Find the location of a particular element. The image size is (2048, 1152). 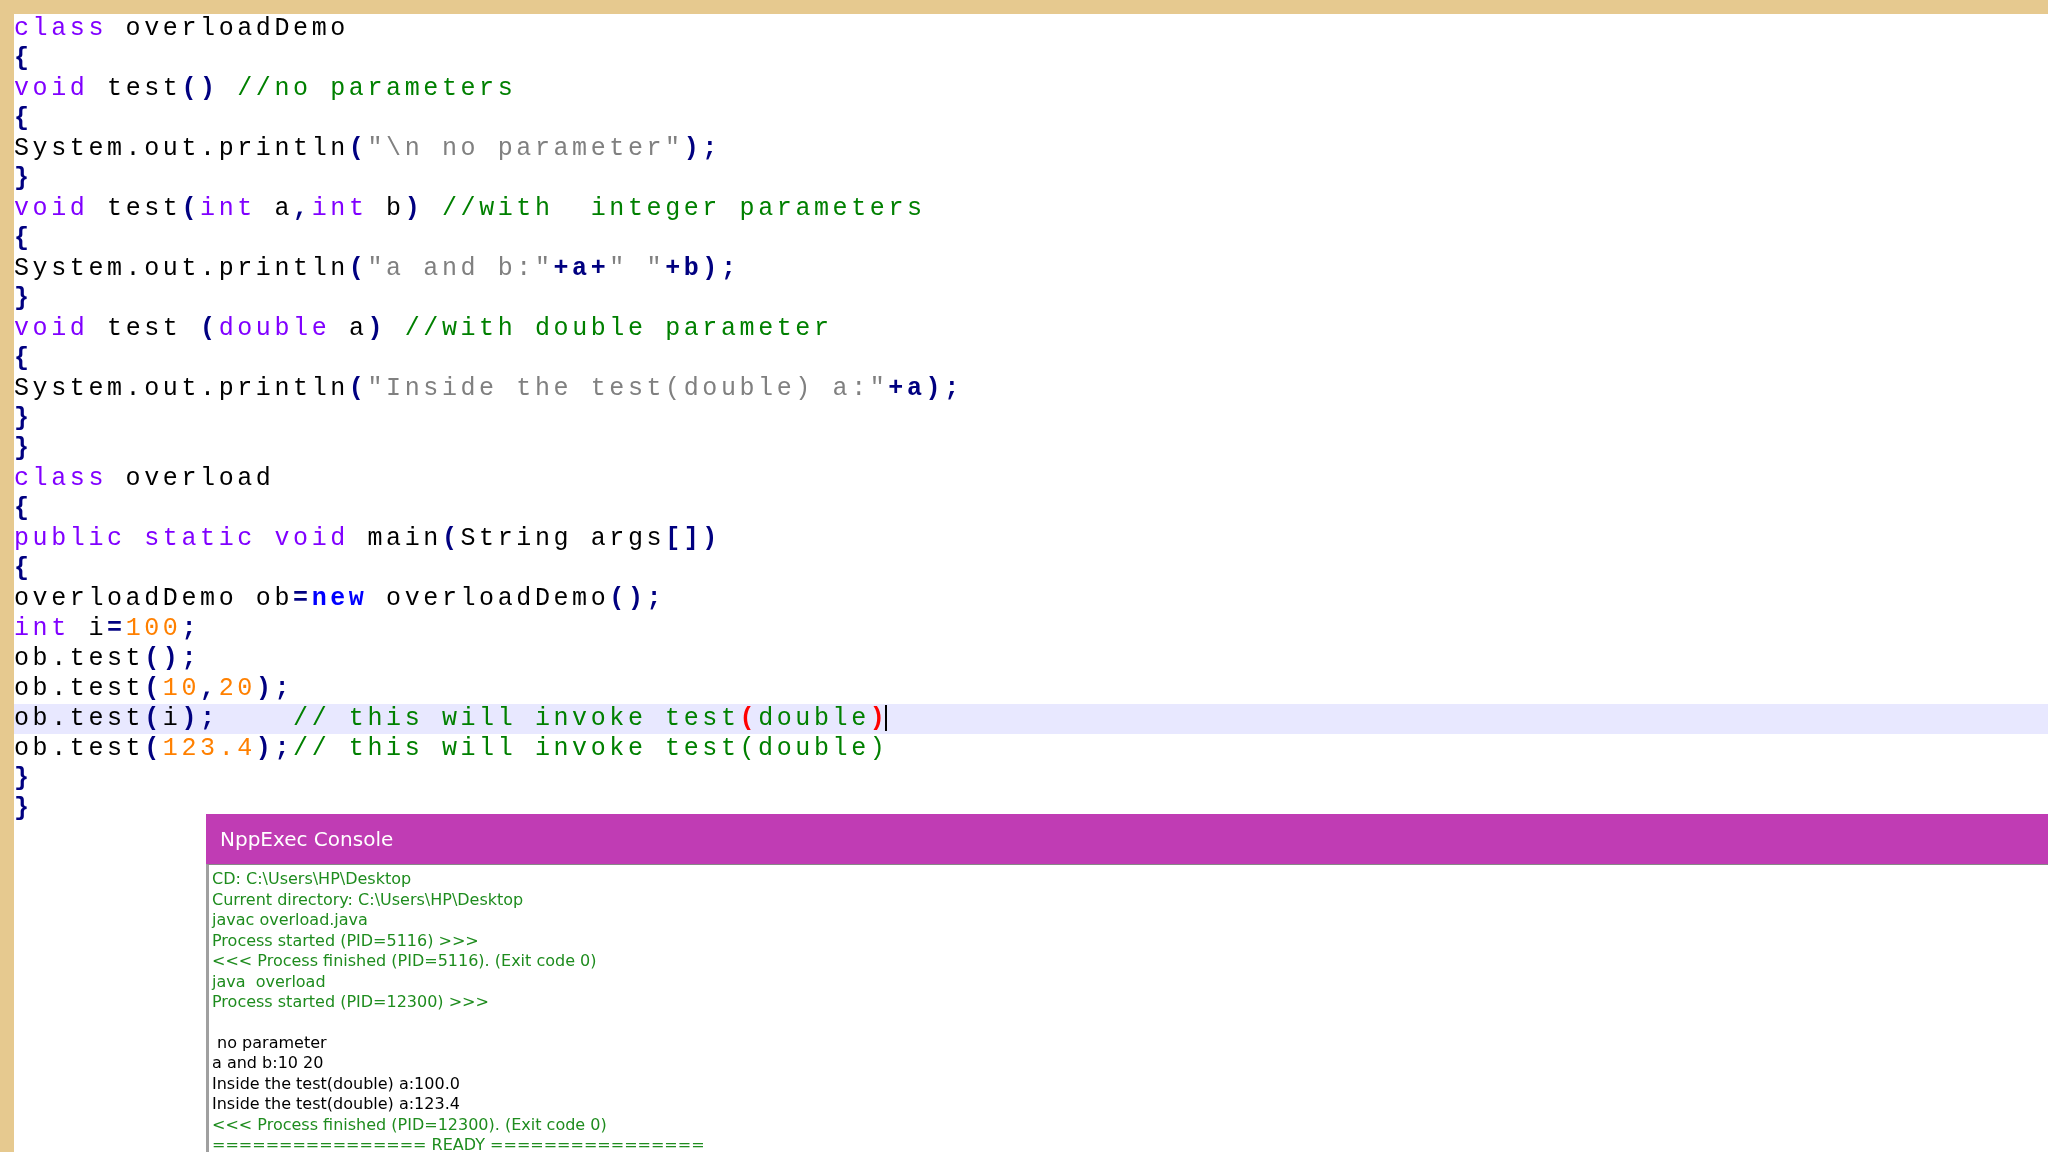

console-line: Current directory: C:\Users\HP\Desktop is located at coordinates (368, 899).